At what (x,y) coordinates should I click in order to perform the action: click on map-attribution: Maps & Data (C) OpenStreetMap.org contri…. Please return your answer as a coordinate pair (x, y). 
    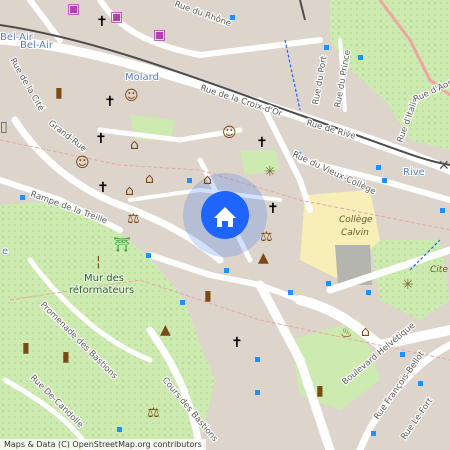
    Looking at the image, I should click on (103, 444).